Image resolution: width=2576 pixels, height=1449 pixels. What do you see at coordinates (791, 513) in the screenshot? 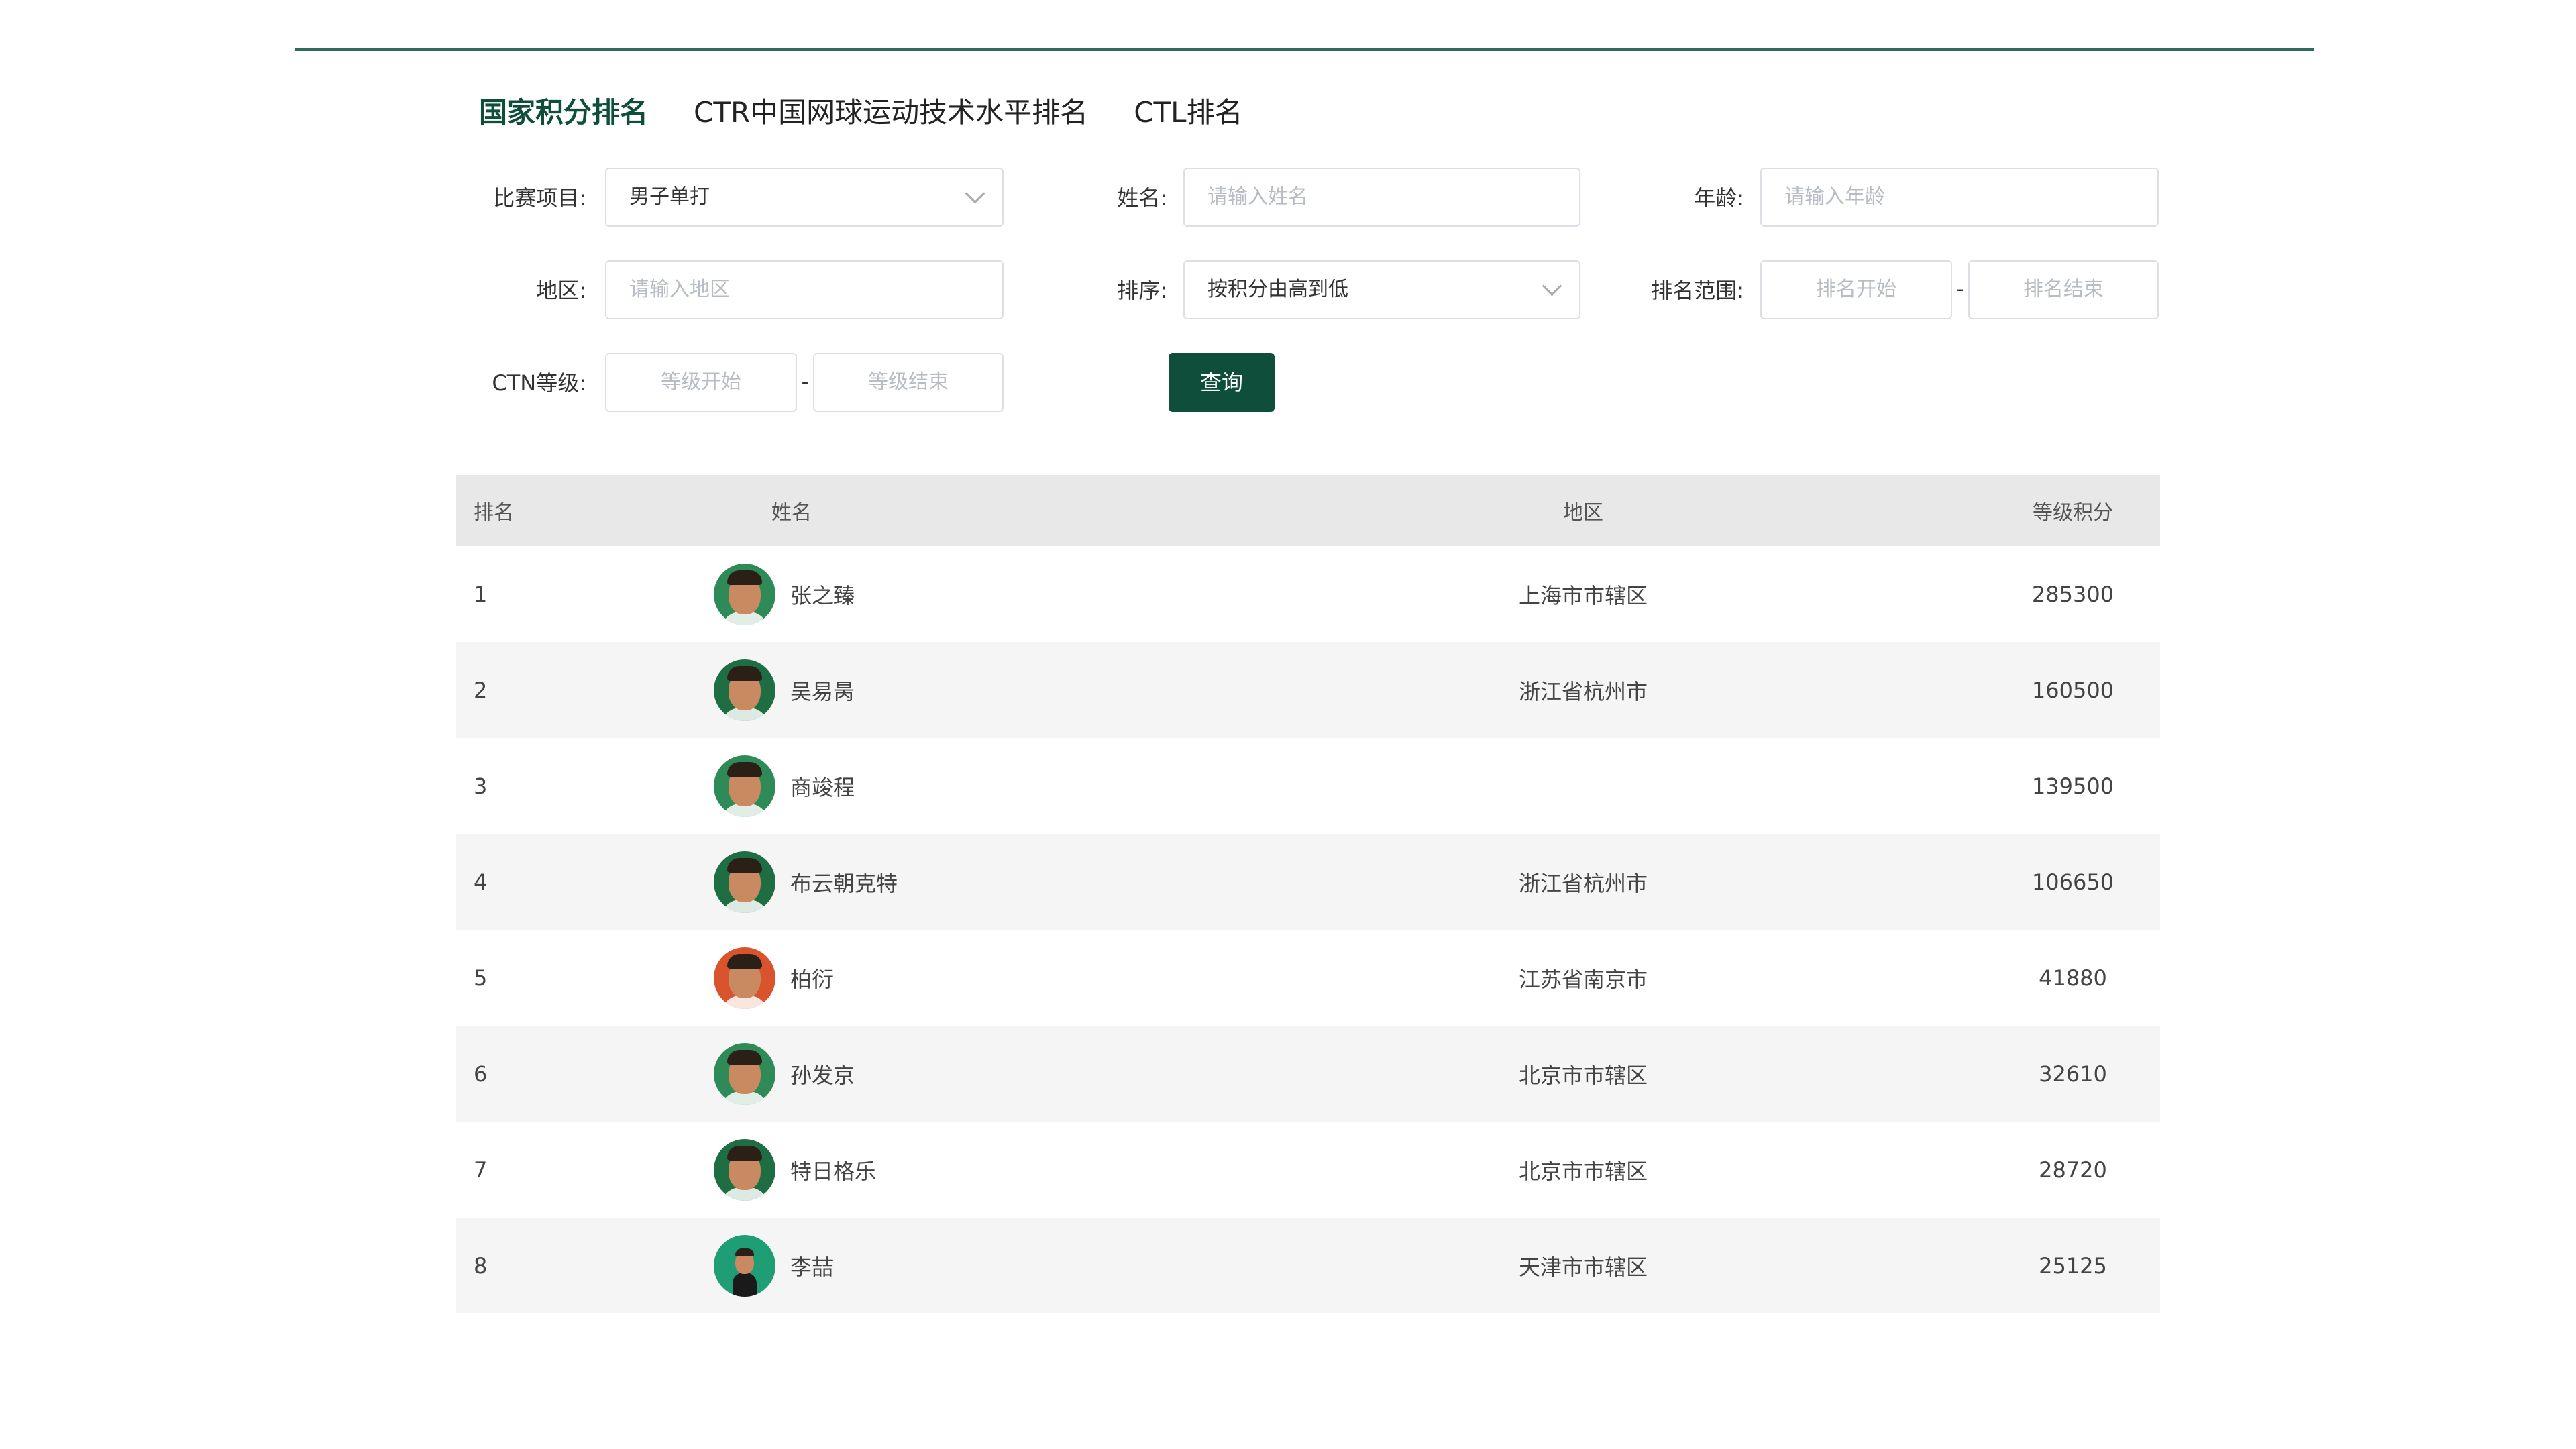
I see `header-name: 姓名` at bounding box center [791, 513].